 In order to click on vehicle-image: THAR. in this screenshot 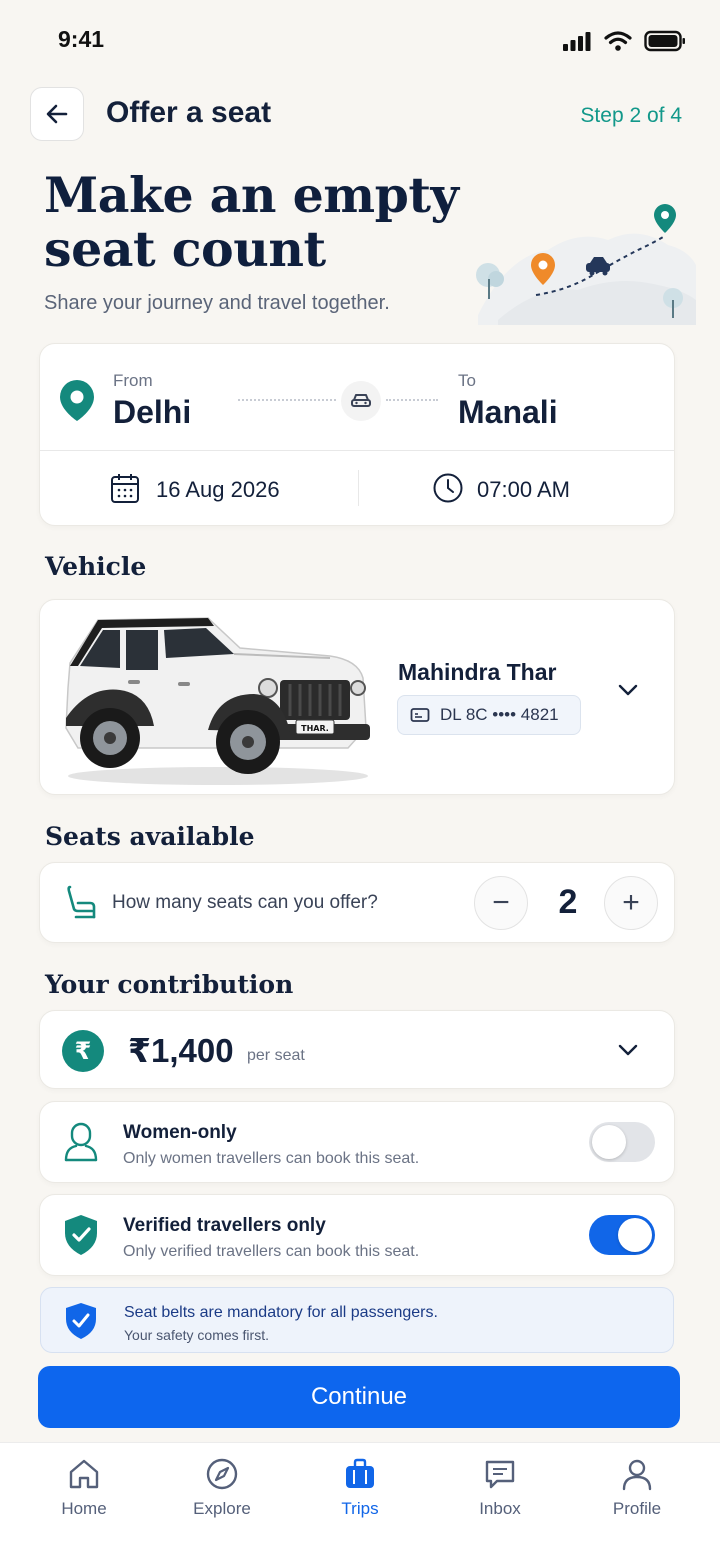, I will do `click(217, 701)`.